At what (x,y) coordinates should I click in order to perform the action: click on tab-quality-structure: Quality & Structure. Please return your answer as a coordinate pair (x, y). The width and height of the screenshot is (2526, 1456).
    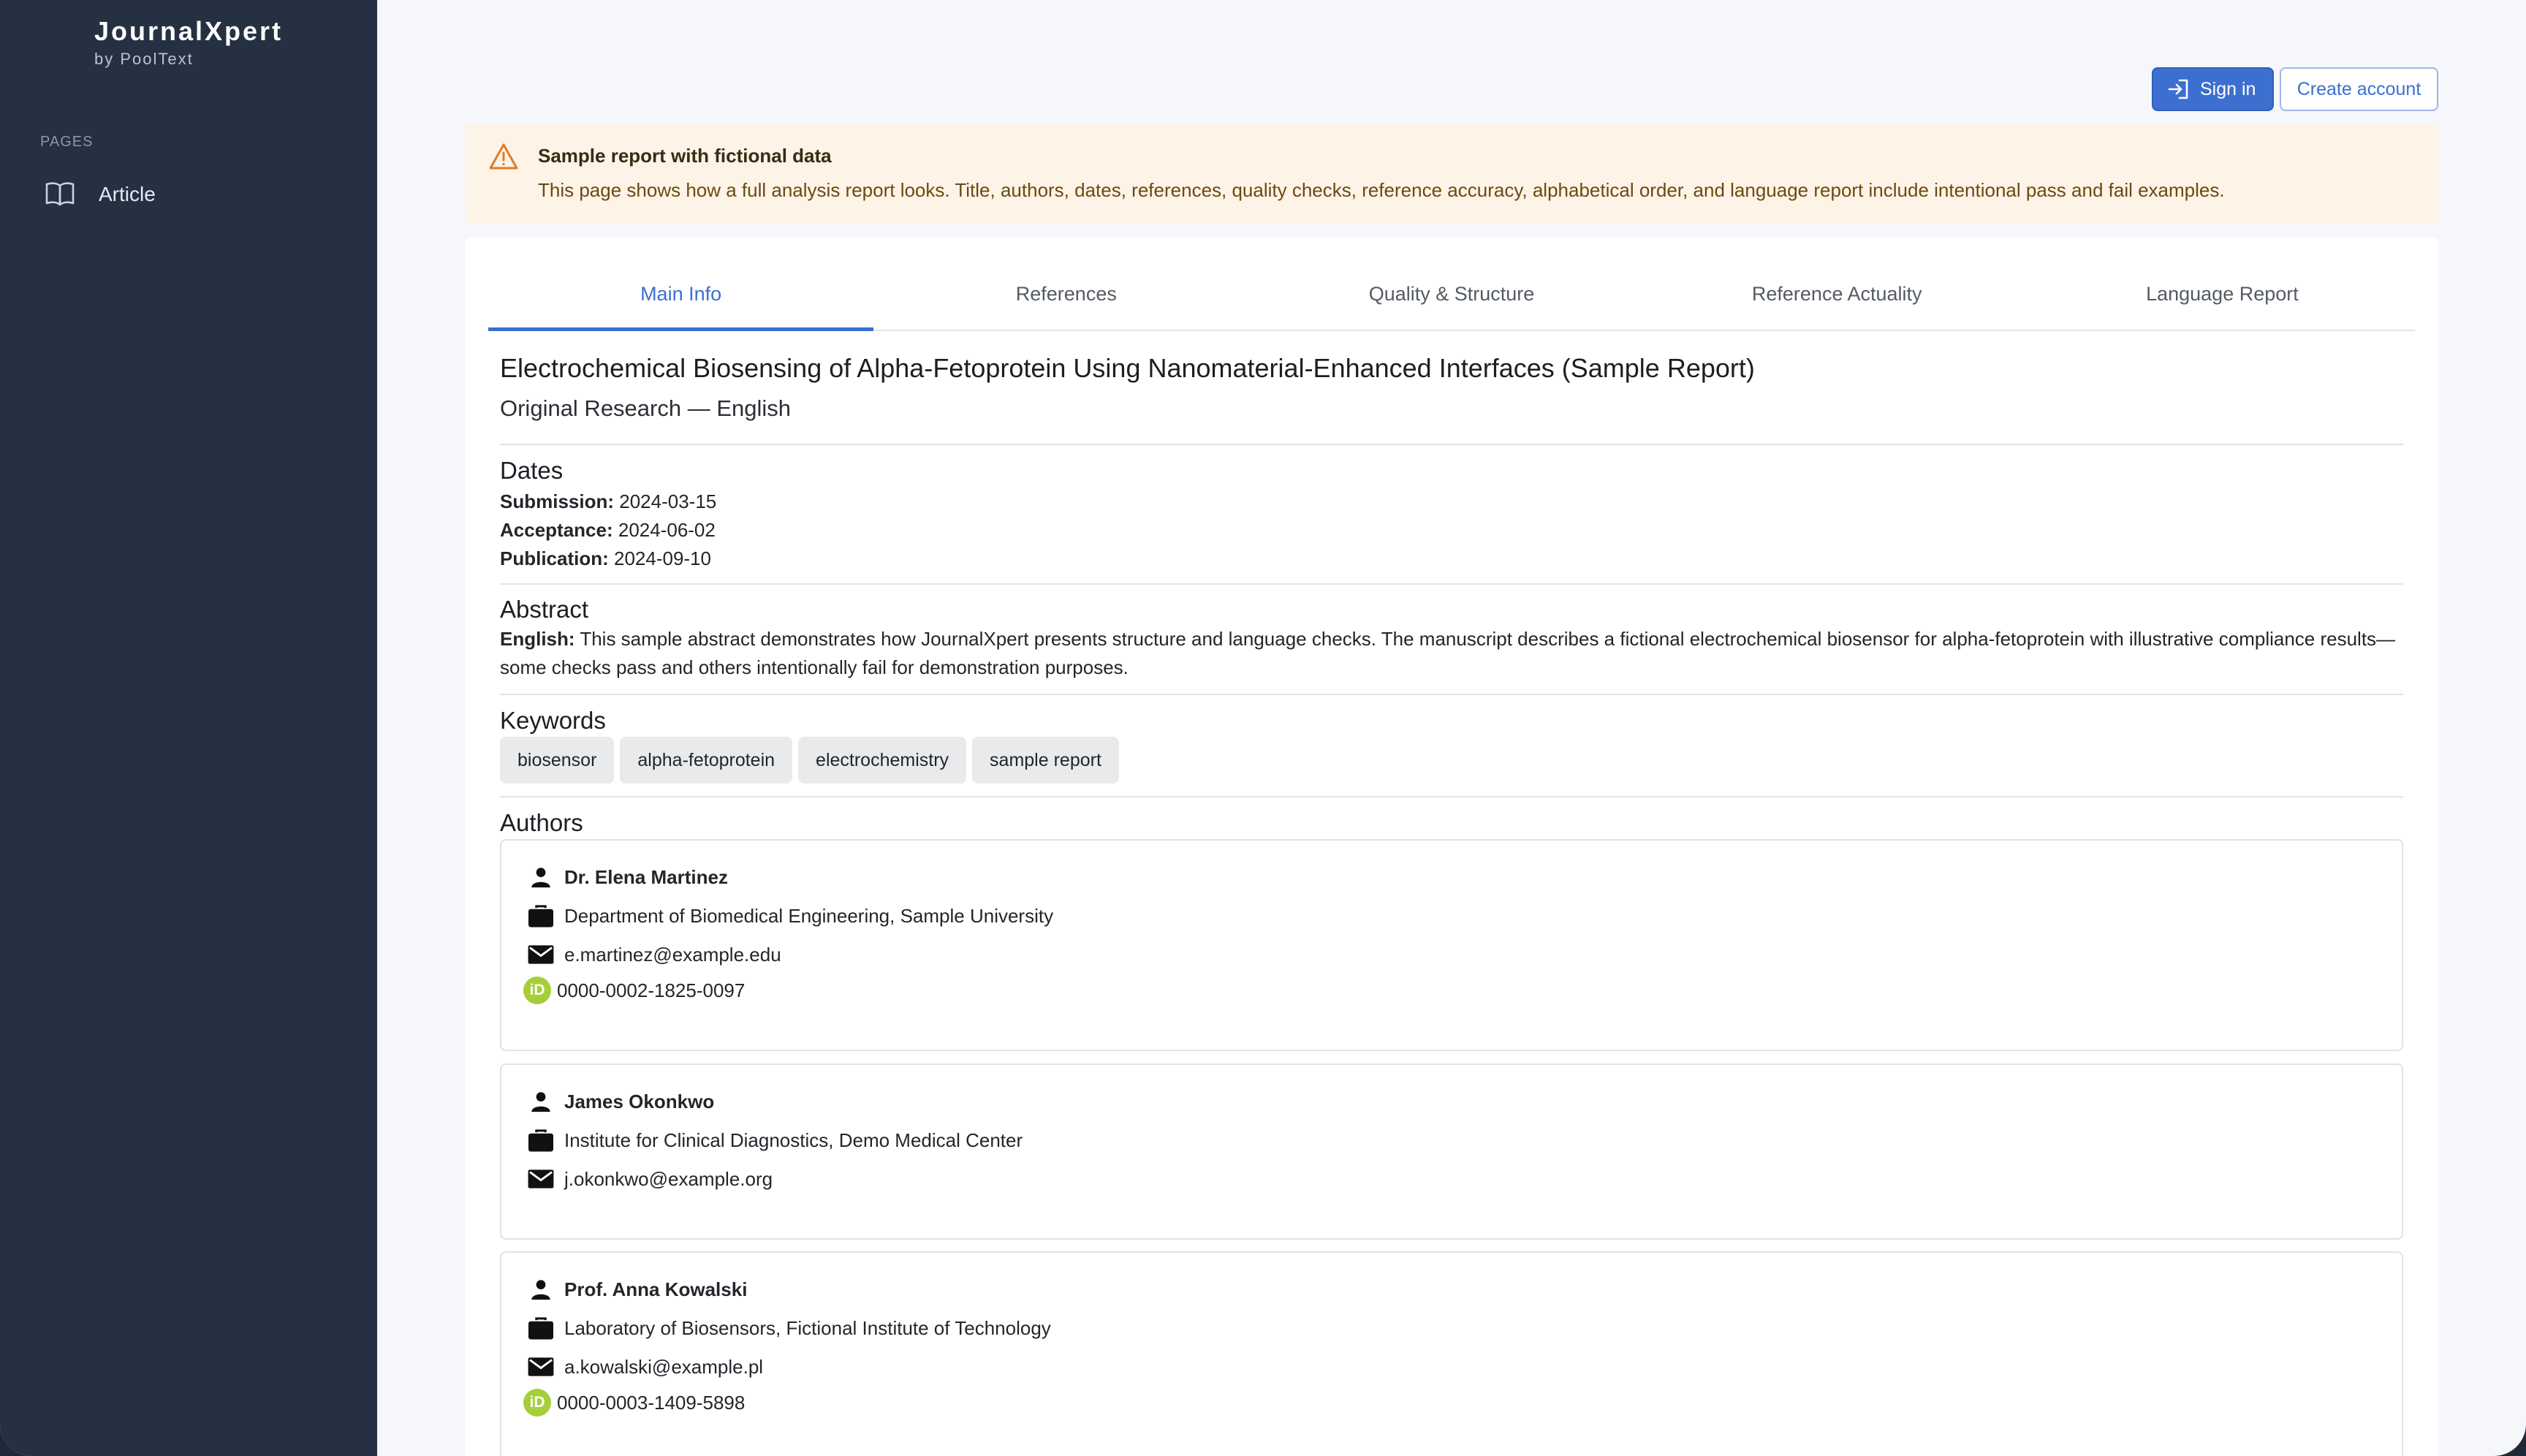
    Looking at the image, I should click on (1451, 298).